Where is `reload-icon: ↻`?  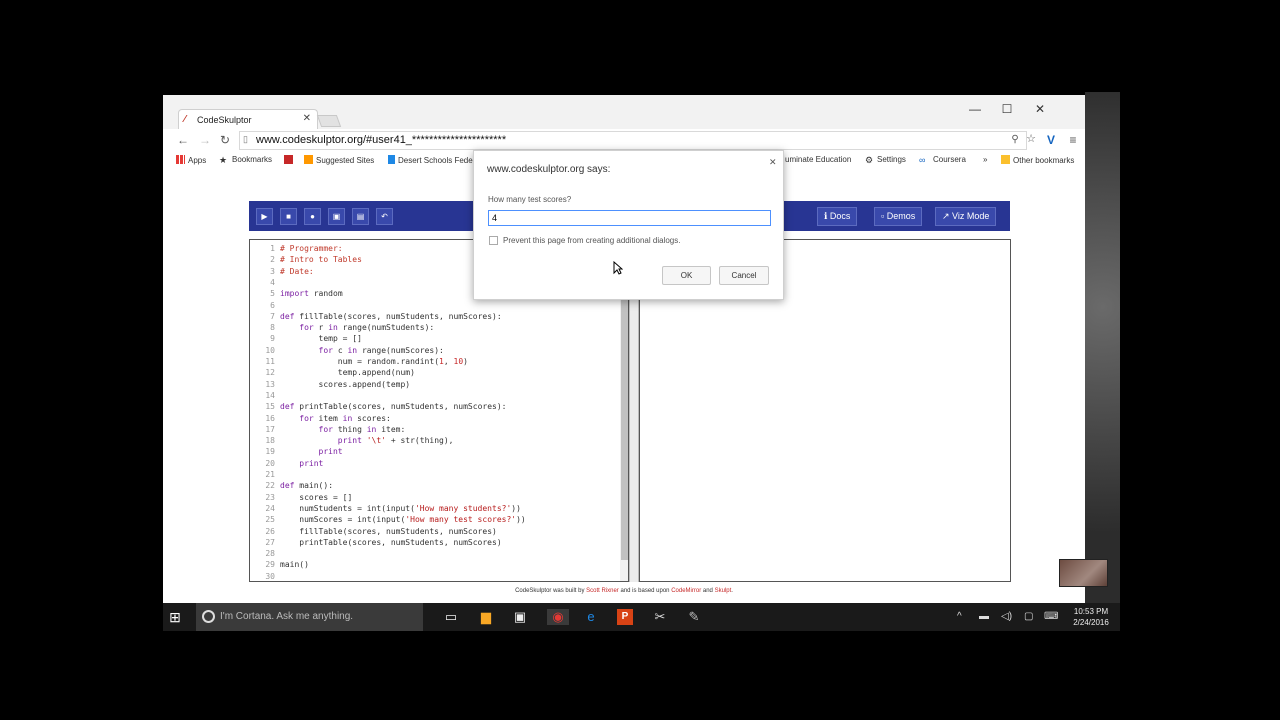
reload-icon: ↻ is located at coordinates (225, 140).